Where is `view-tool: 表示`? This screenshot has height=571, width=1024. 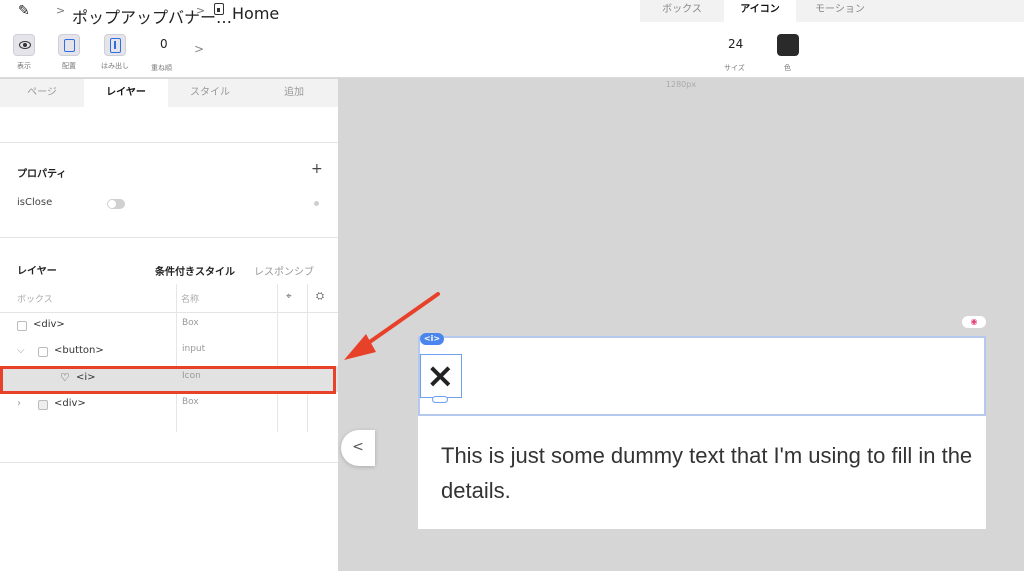
view-tool: 表示 is located at coordinates (24, 52).